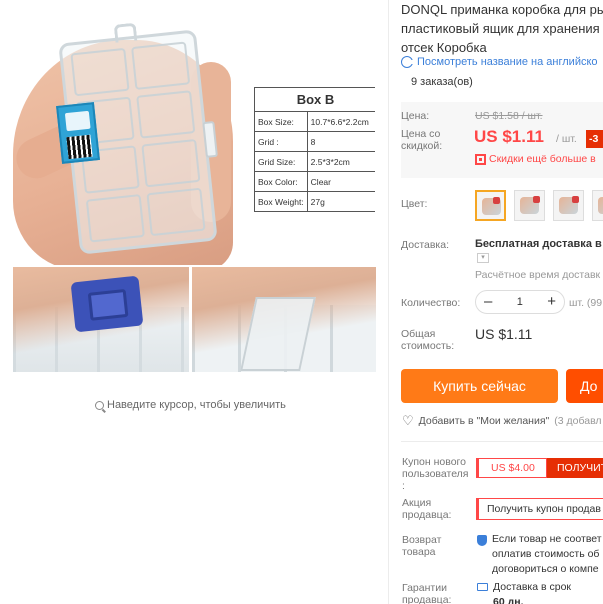 This screenshot has height=604, width=603. I want to click on heart-icon: ♡, so click(408, 420).